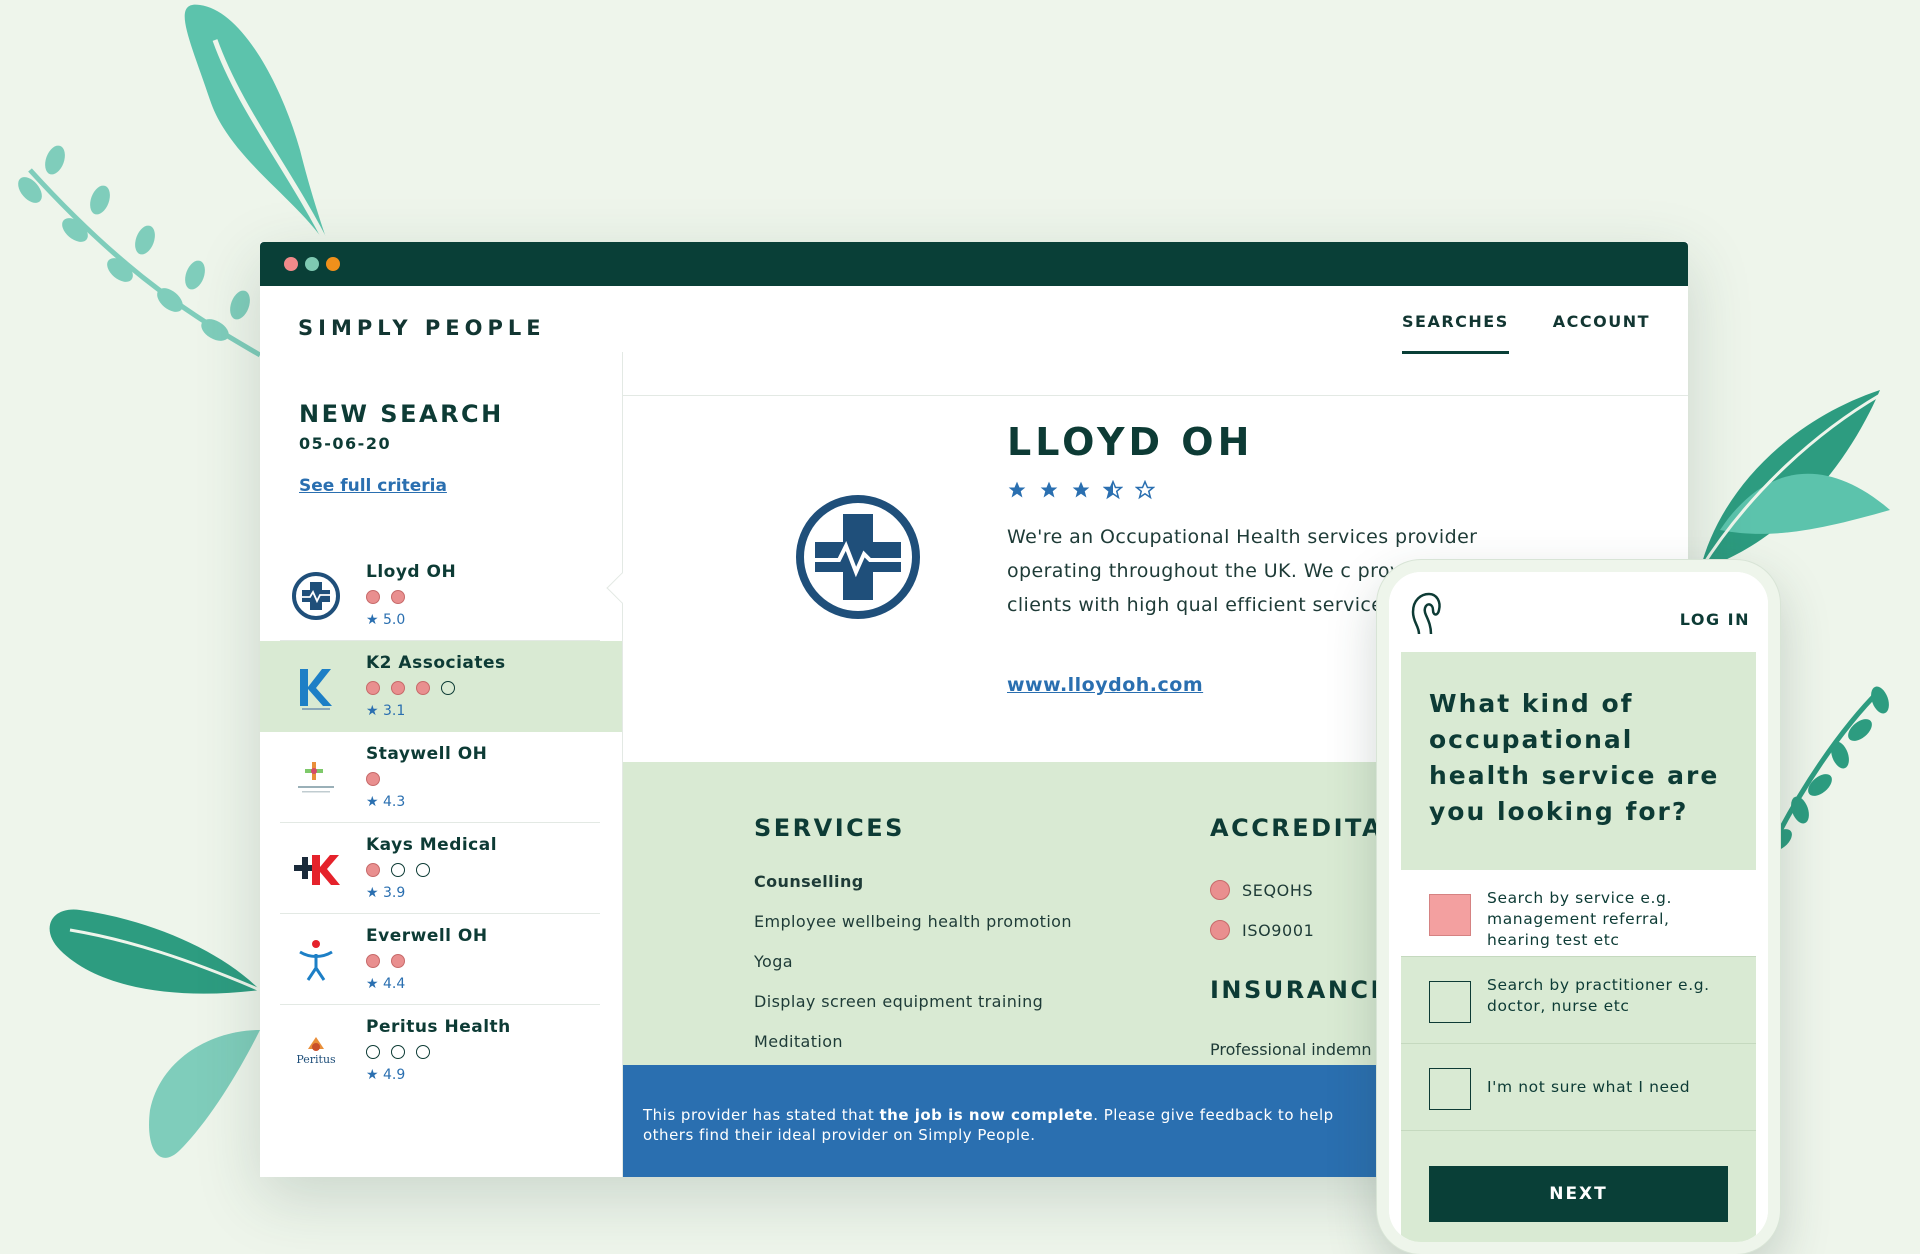  Describe the element at coordinates (1297, 828) in the screenshot. I see `accreditations-title: ACCREDITA` at that location.